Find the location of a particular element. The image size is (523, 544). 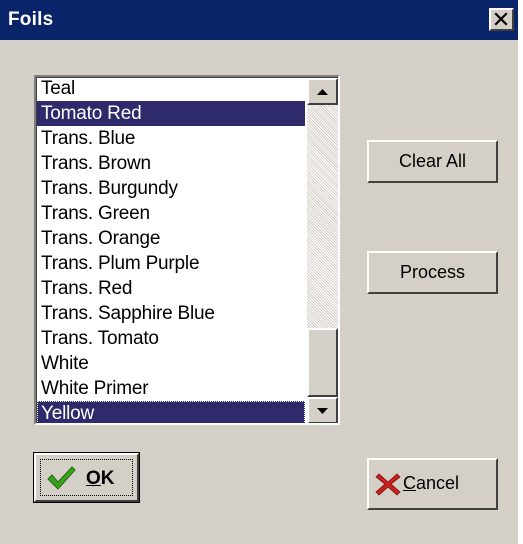

list-item: Trans. Orange is located at coordinates (171, 238).